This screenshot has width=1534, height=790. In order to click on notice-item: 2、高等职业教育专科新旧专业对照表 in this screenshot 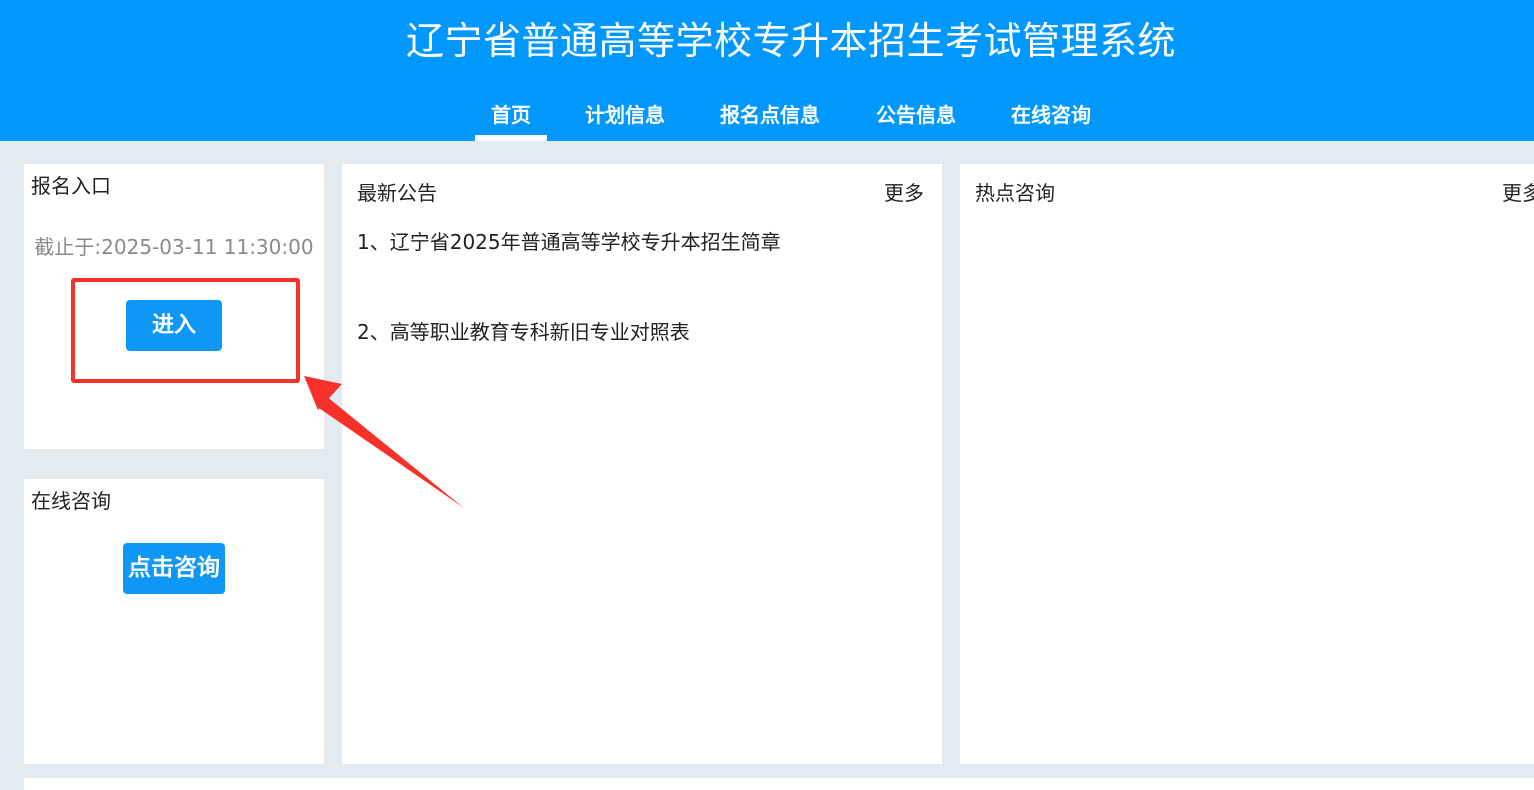, I will do `click(523, 332)`.